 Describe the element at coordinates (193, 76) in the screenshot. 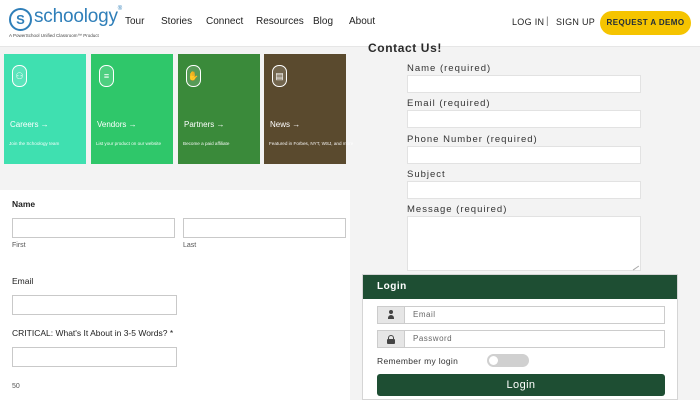

I see `handshake-icon: ✋` at that location.